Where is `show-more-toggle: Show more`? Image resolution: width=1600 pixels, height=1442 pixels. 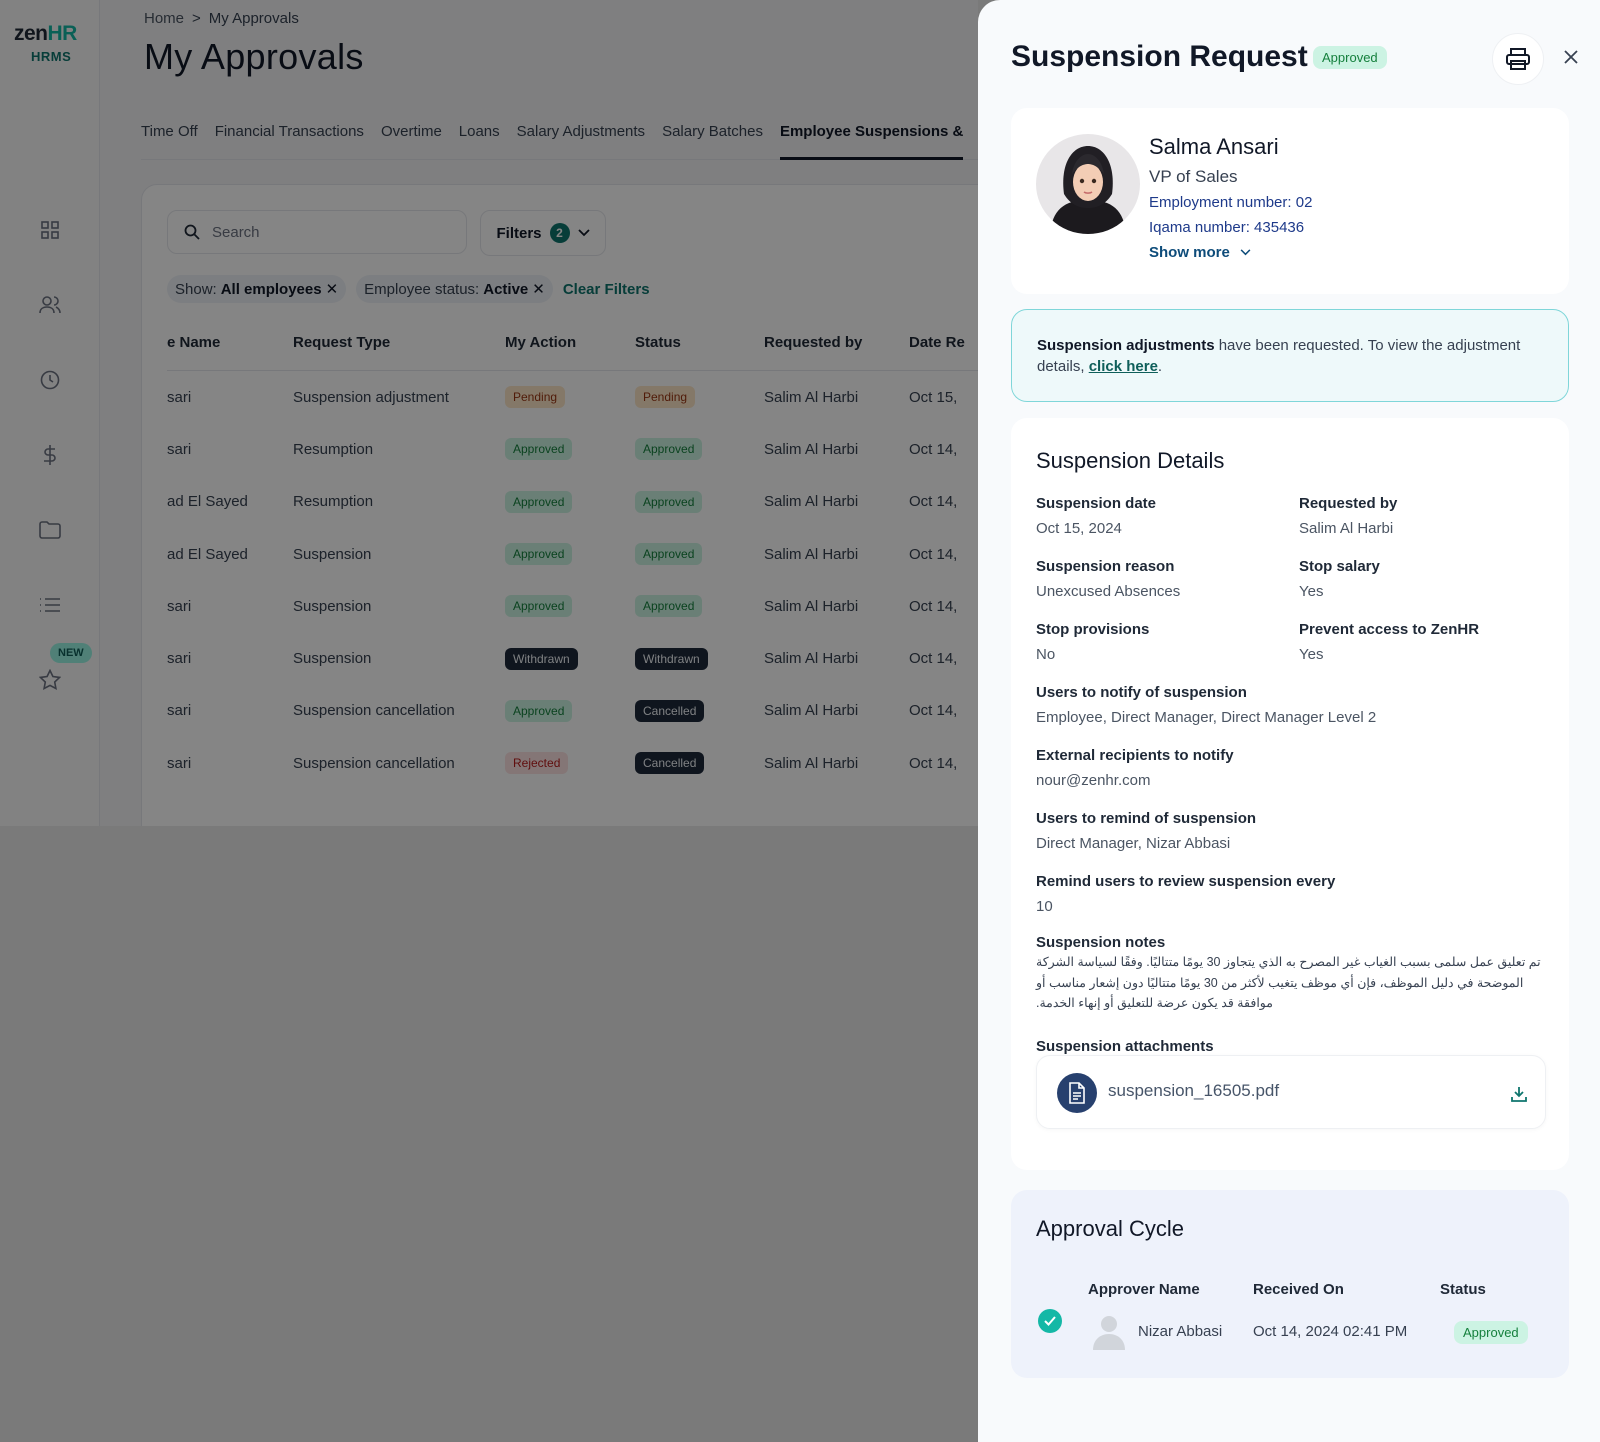 show-more-toggle: Show more is located at coordinates (1200, 252).